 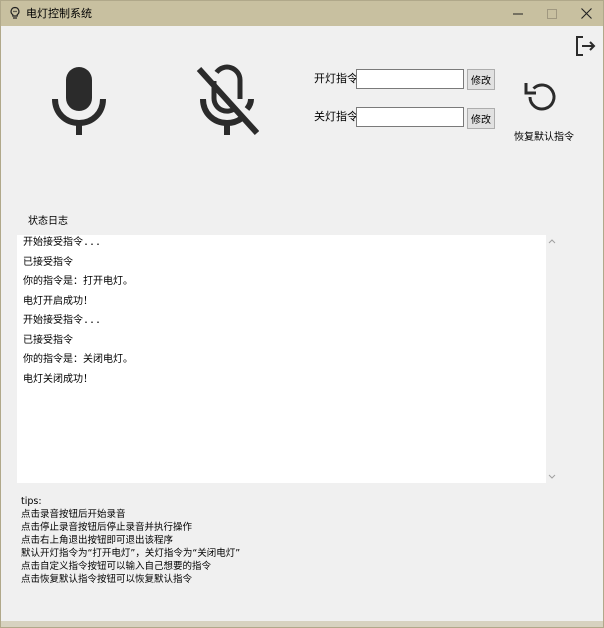 I want to click on exit-icon, so click(x=586, y=46).